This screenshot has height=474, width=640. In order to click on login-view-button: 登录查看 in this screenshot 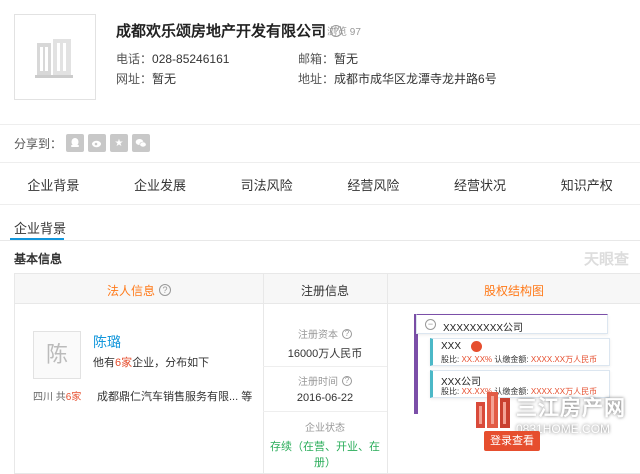, I will do `click(512, 441)`.